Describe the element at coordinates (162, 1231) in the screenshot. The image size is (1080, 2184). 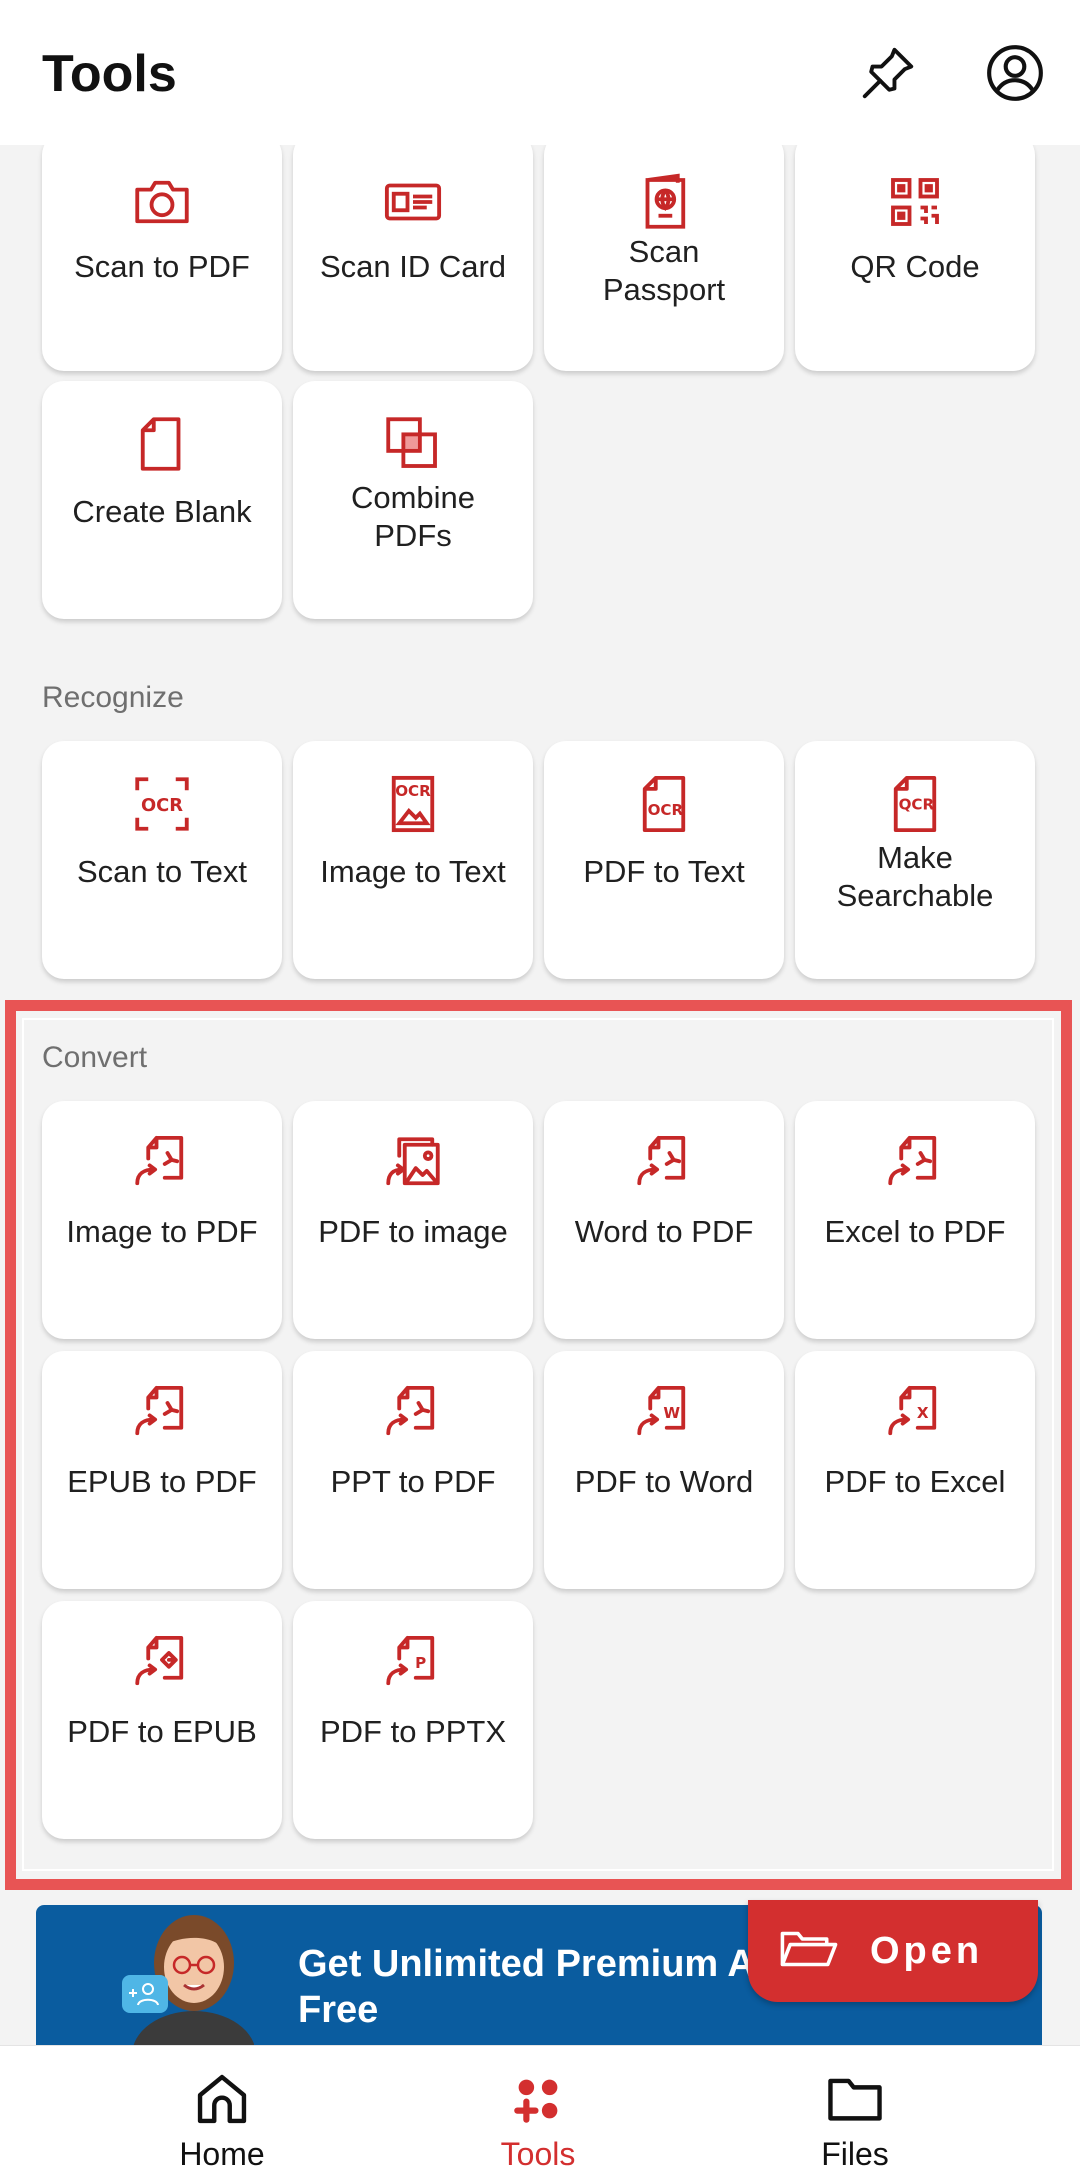
I see `tool-label: Image to PDF` at that location.